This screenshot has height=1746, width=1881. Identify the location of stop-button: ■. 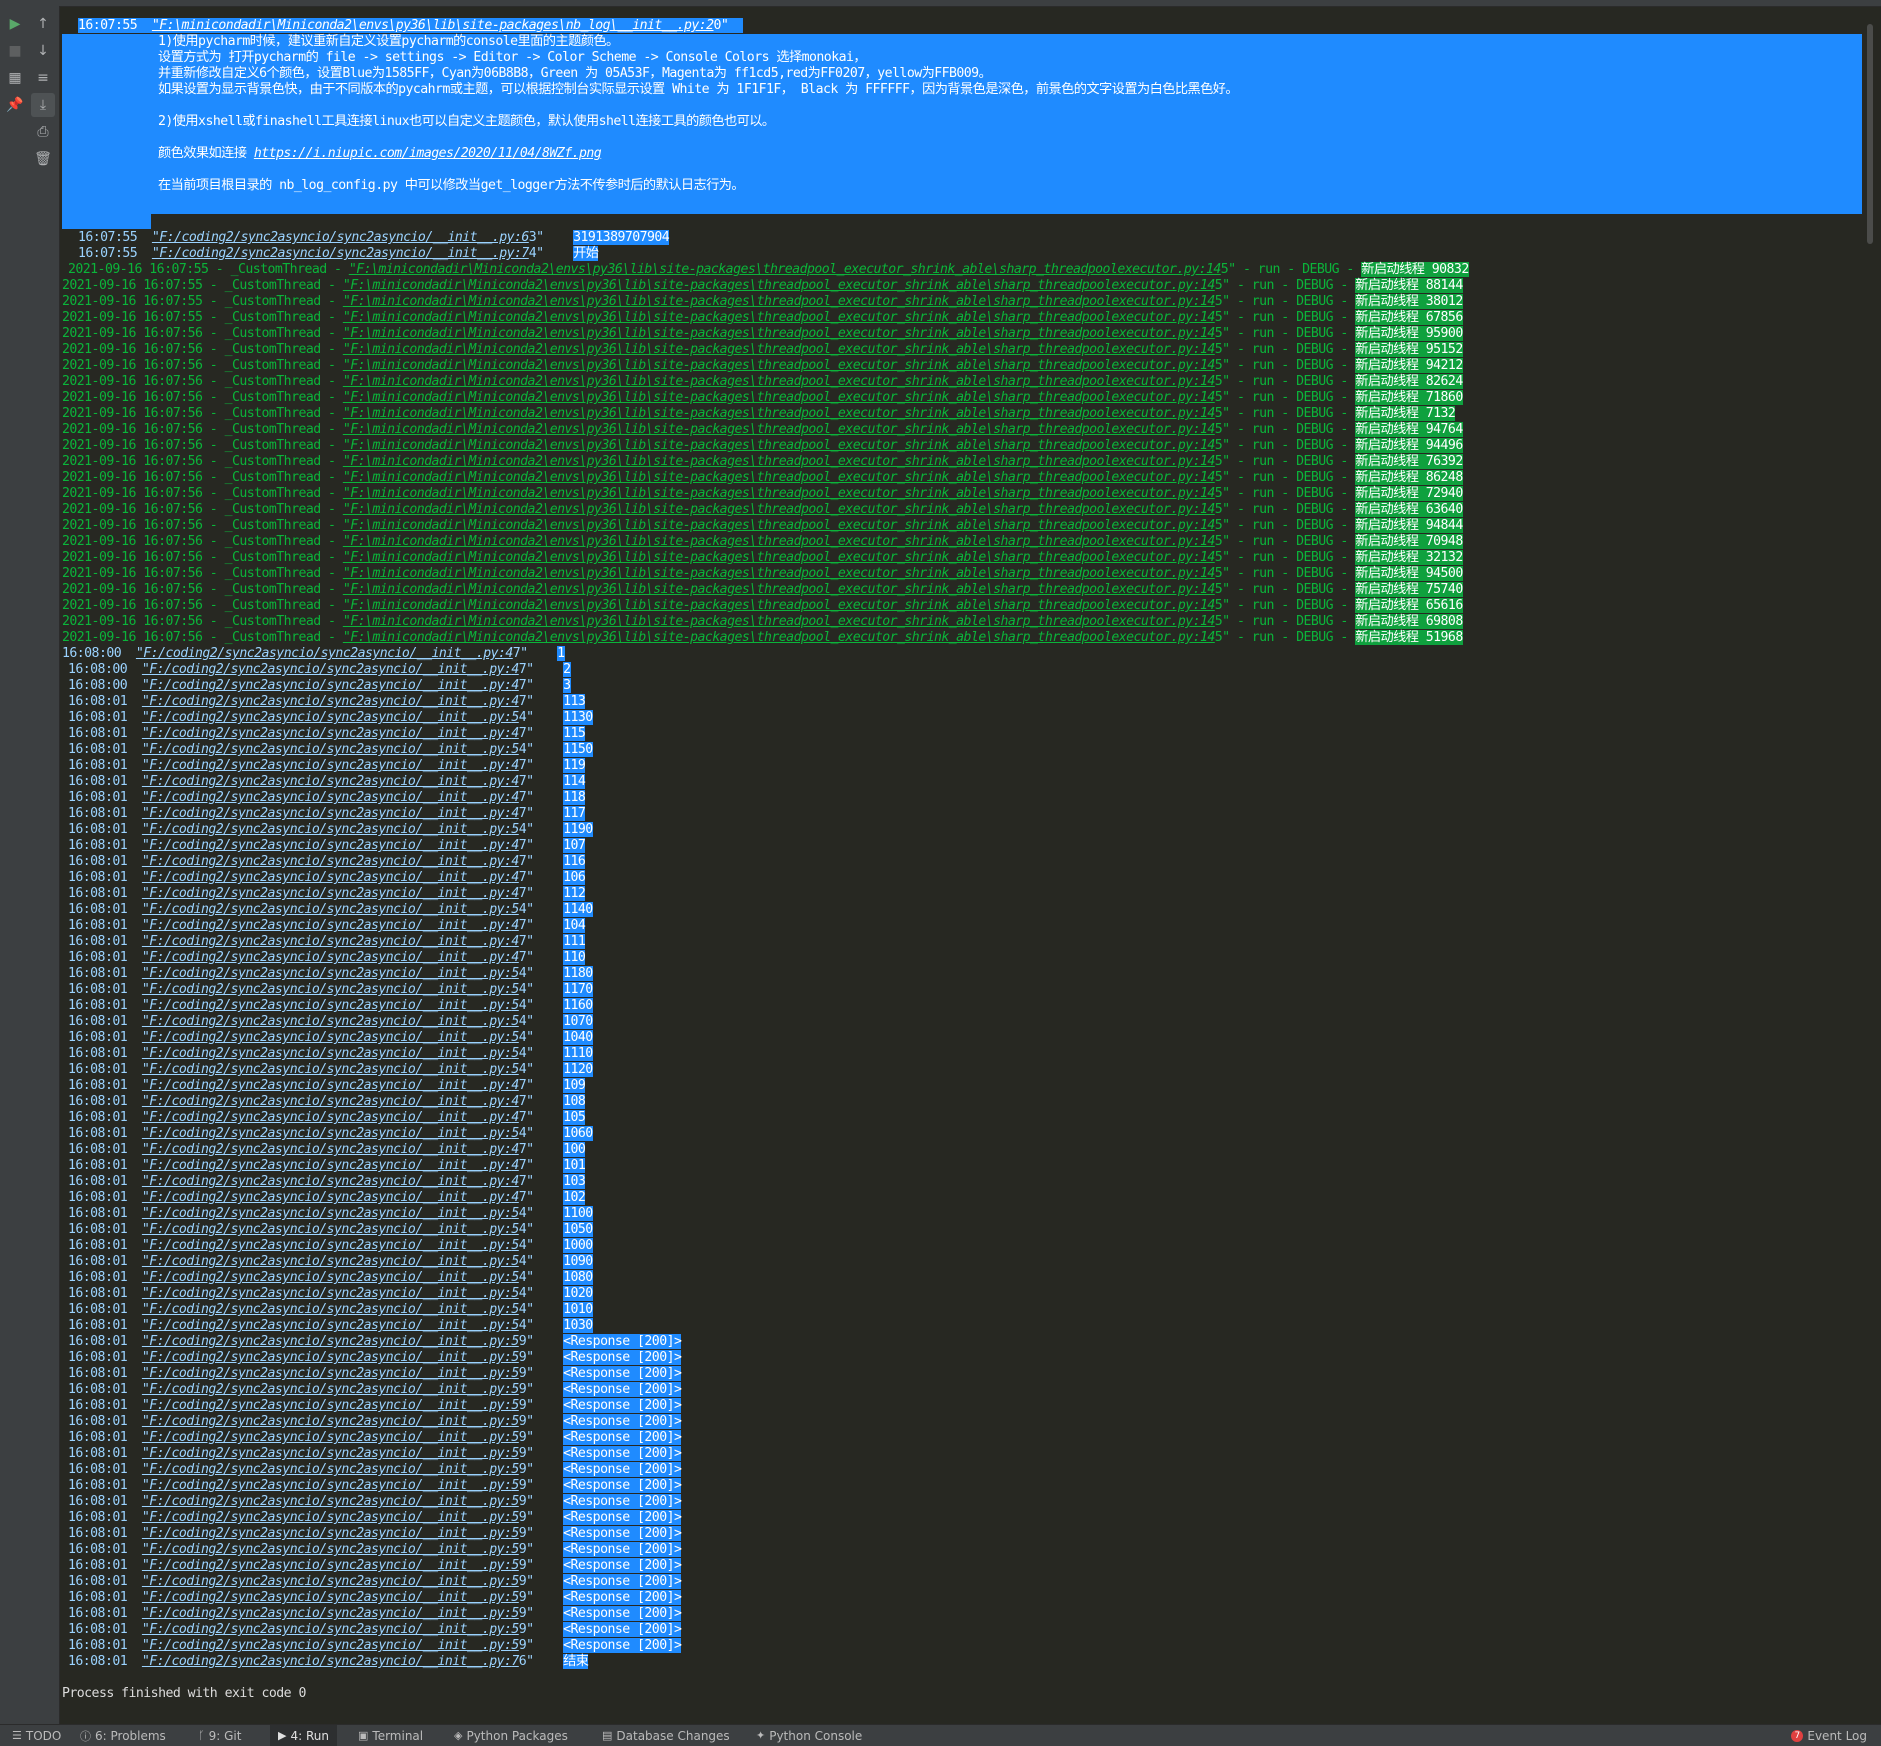
(15, 51).